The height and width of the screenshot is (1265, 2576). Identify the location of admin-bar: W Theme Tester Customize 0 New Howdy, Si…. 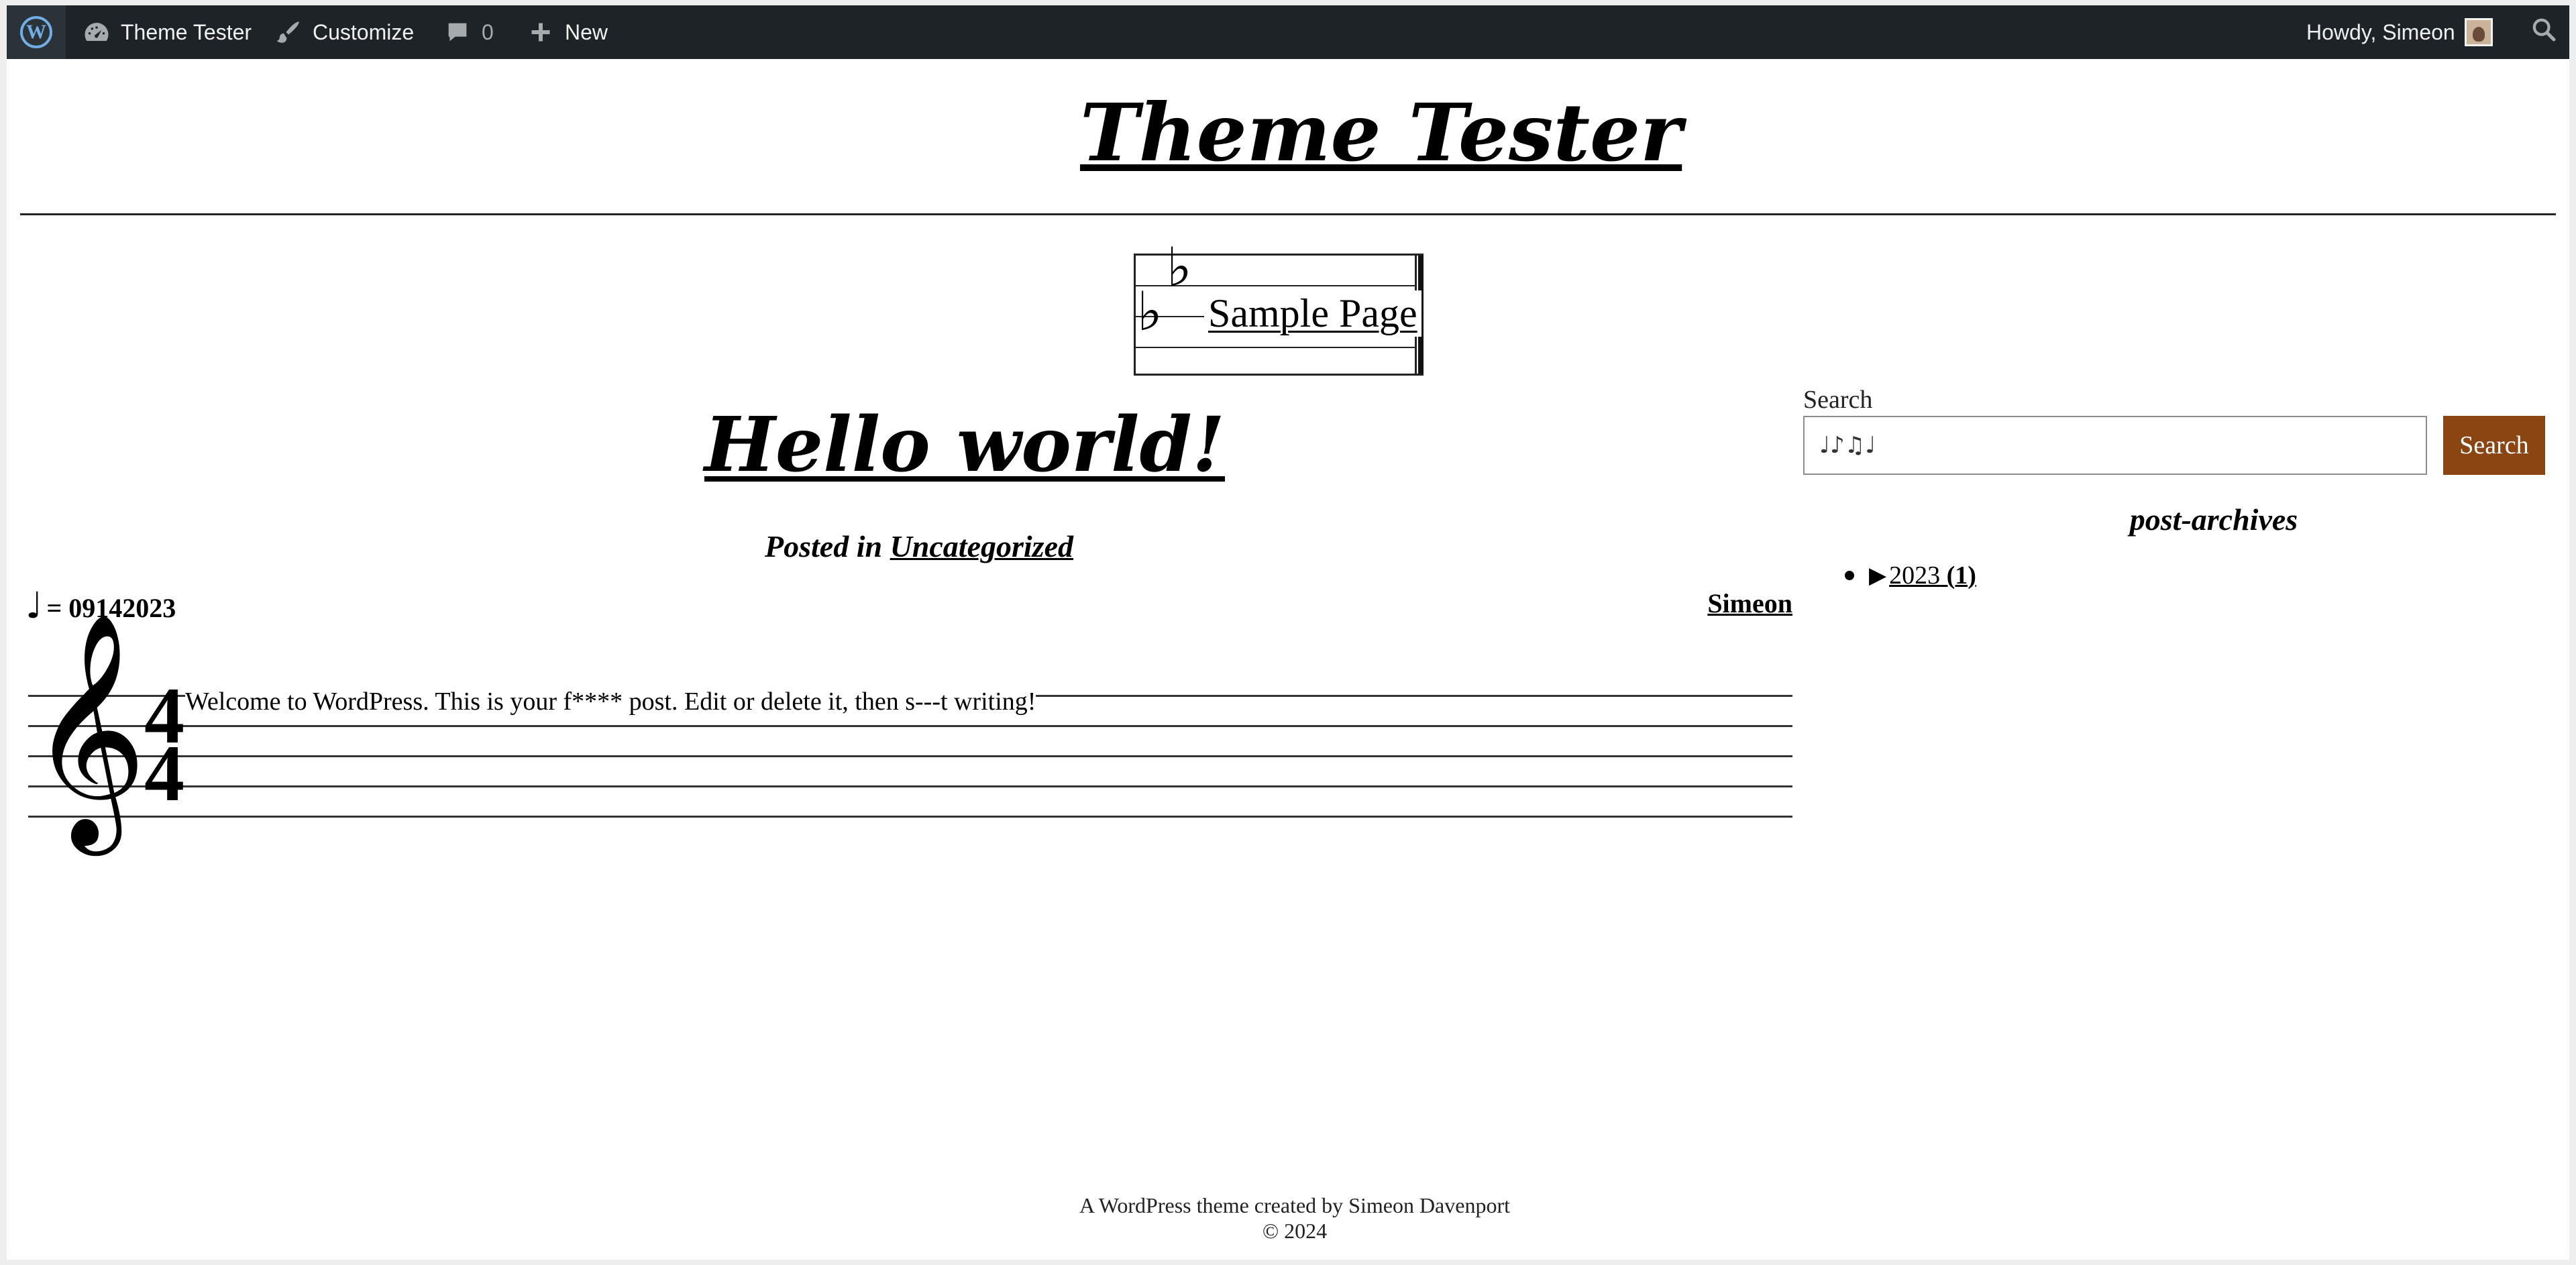
(1288, 32).